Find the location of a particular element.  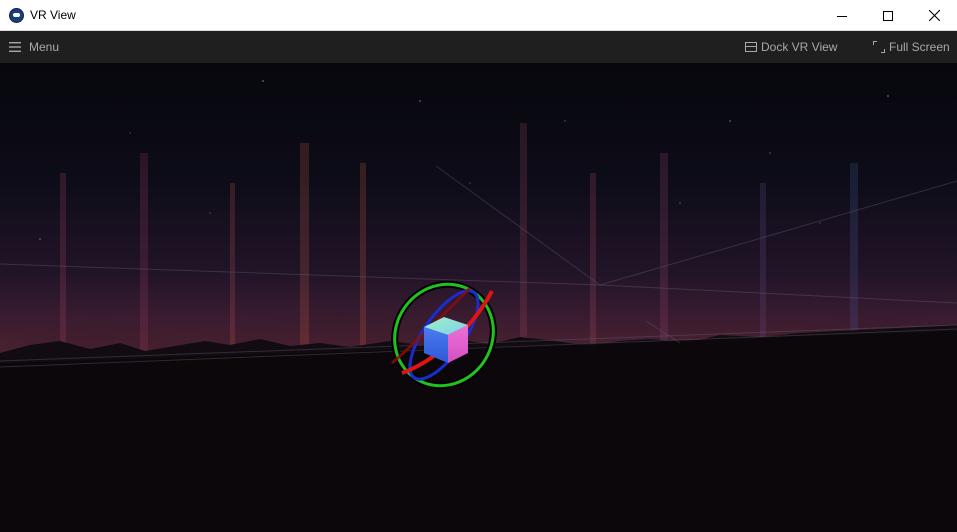

full-screen-button: Full Screen is located at coordinates (911, 47).